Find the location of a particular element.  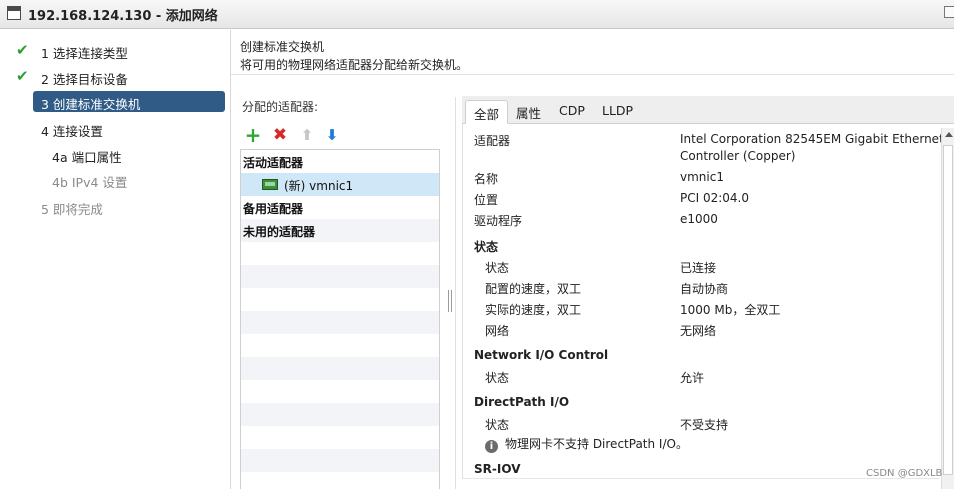

step-label: 4b IPv4 设置 is located at coordinates (90, 182).